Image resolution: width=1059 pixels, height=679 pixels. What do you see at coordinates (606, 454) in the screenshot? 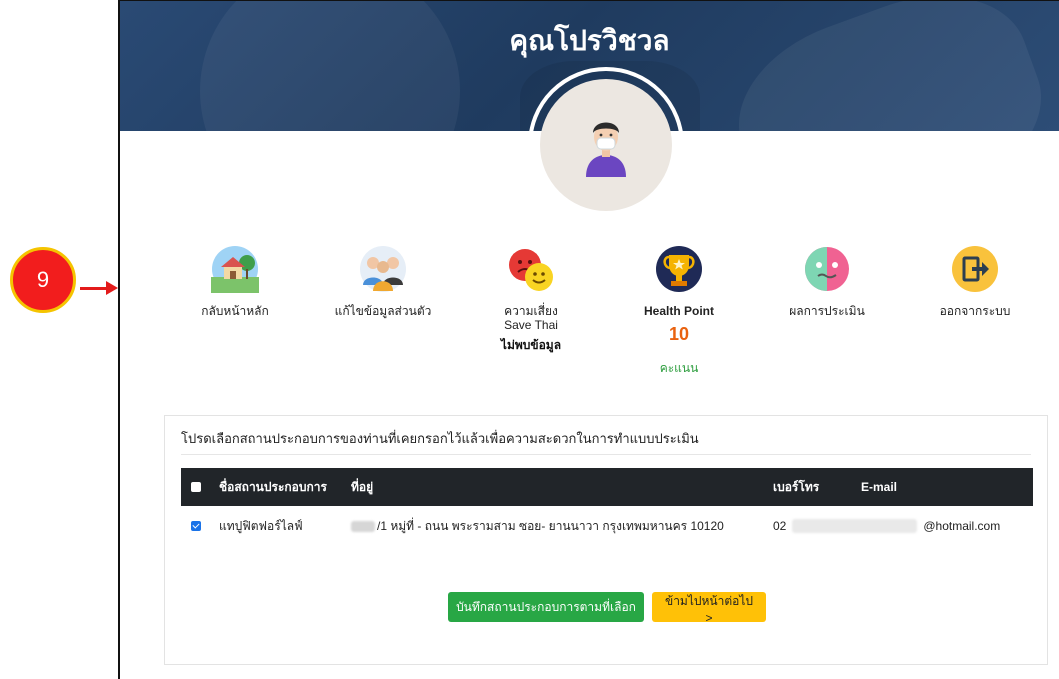
I see `panel-divider` at bounding box center [606, 454].